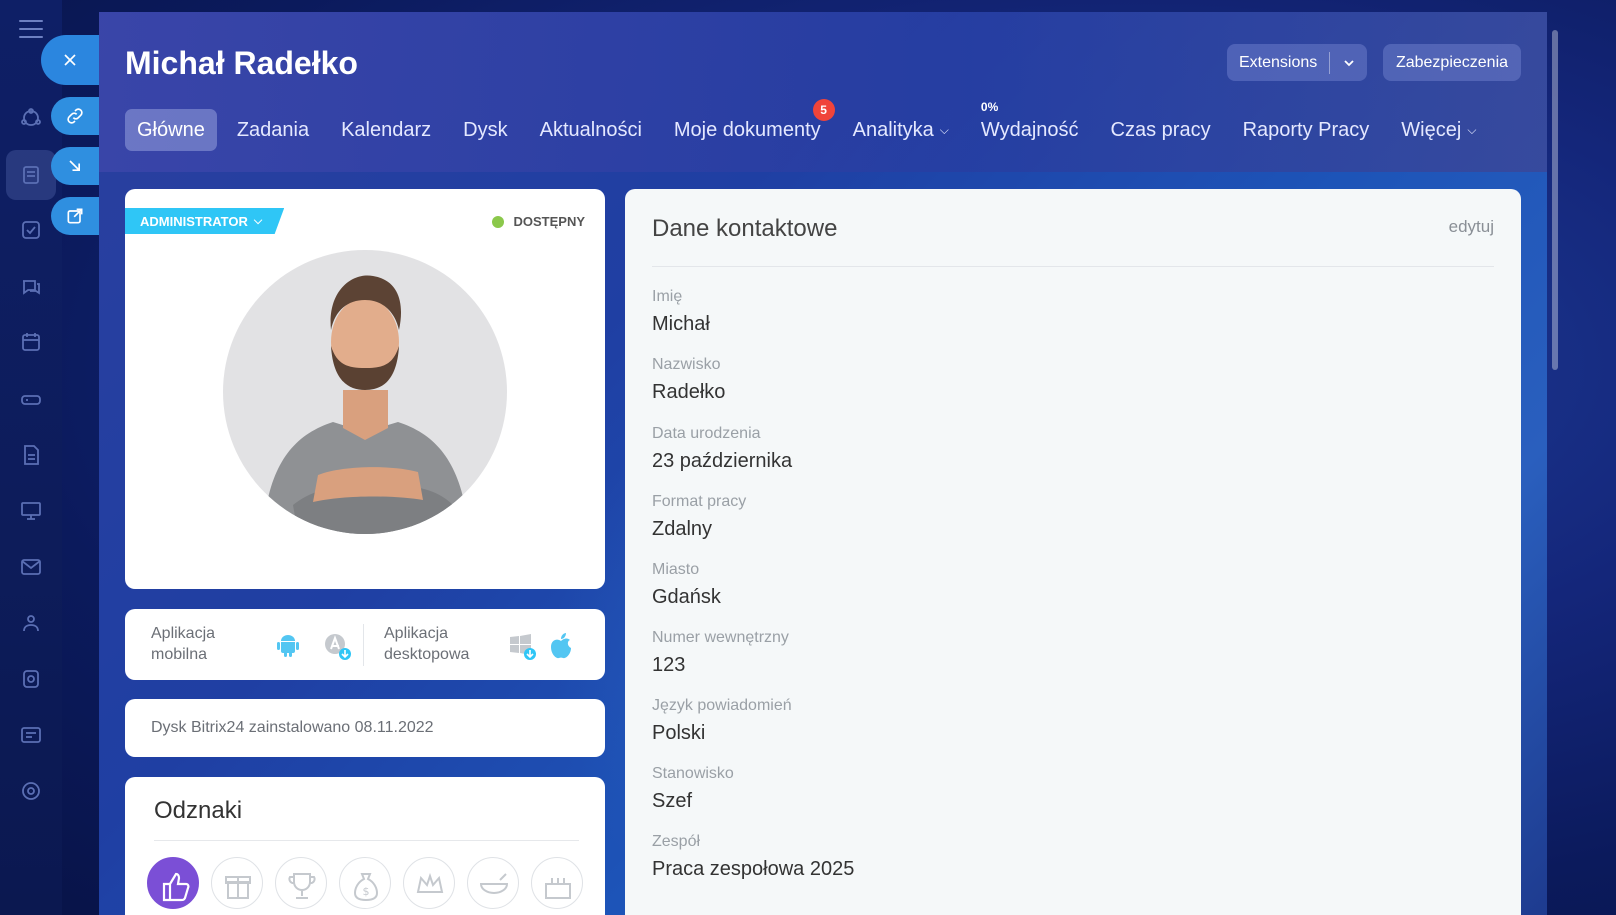  Describe the element at coordinates (31, 623) in the screenshot. I see `employees-icon` at that location.